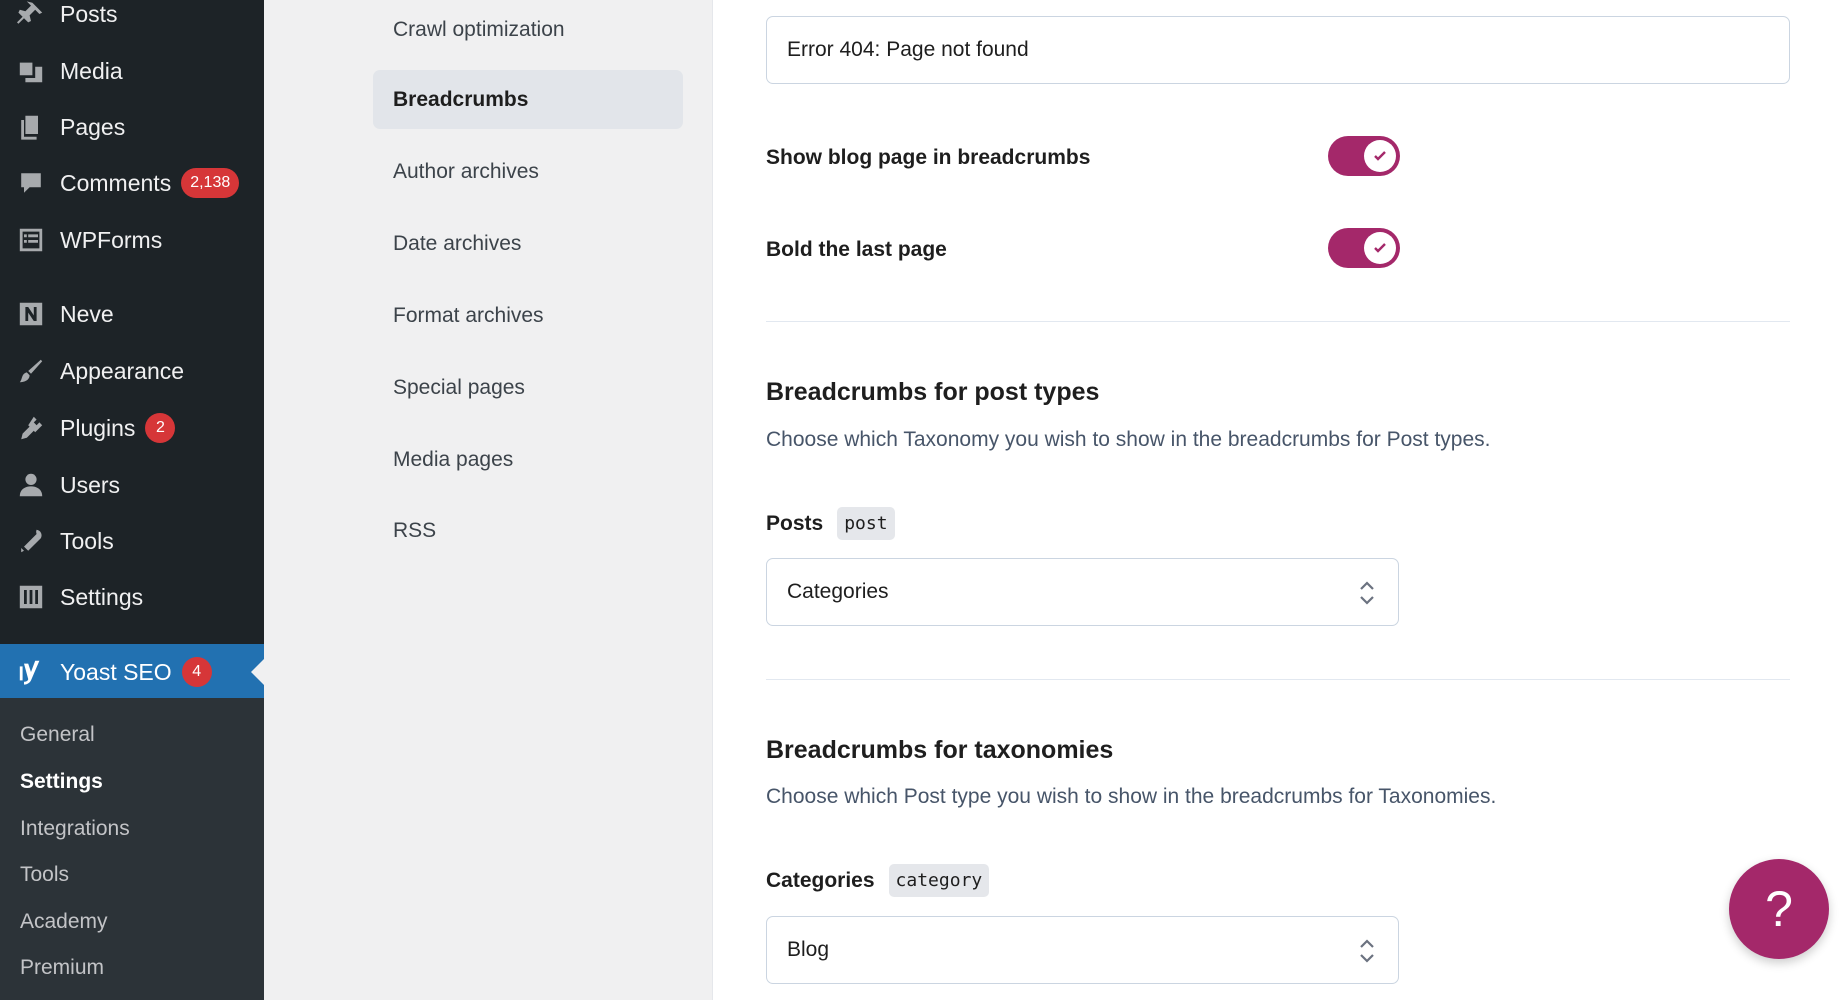  I want to click on posts-label-text: Posts, so click(795, 523).